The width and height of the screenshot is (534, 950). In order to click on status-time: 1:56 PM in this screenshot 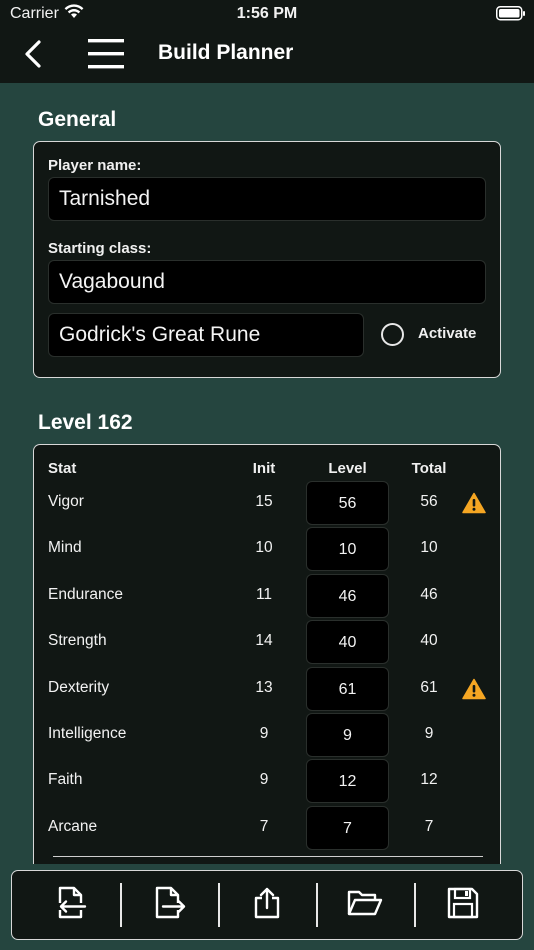, I will do `click(267, 13)`.